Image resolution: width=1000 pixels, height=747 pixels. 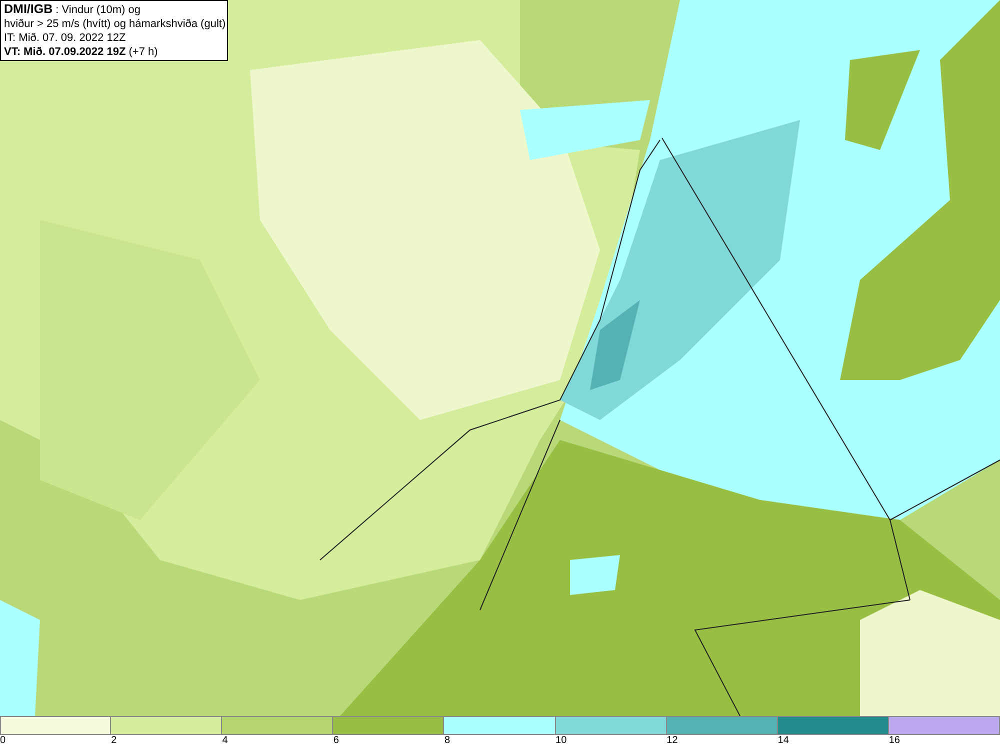 What do you see at coordinates (336, 741) in the screenshot?
I see `legend-label: 6` at bounding box center [336, 741].